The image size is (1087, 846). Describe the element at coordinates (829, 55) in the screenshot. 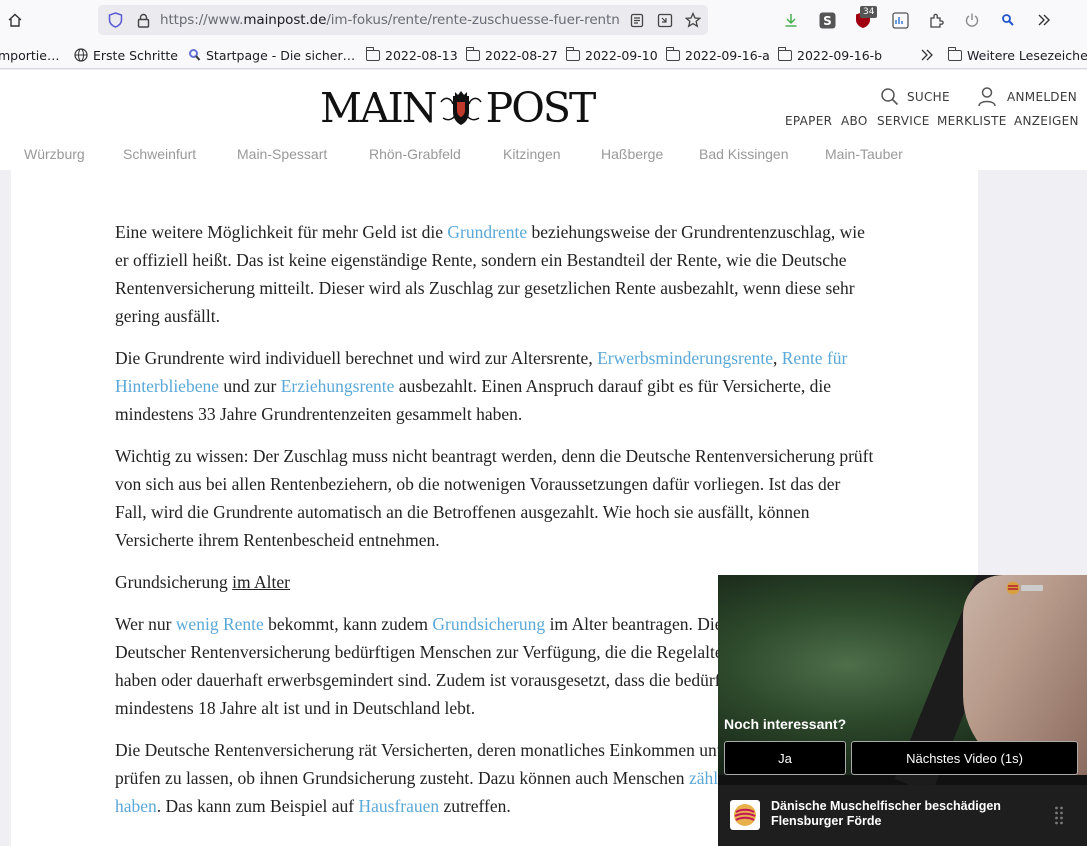

I see `bookmark-folder: 2022-09-16-b` at that location.